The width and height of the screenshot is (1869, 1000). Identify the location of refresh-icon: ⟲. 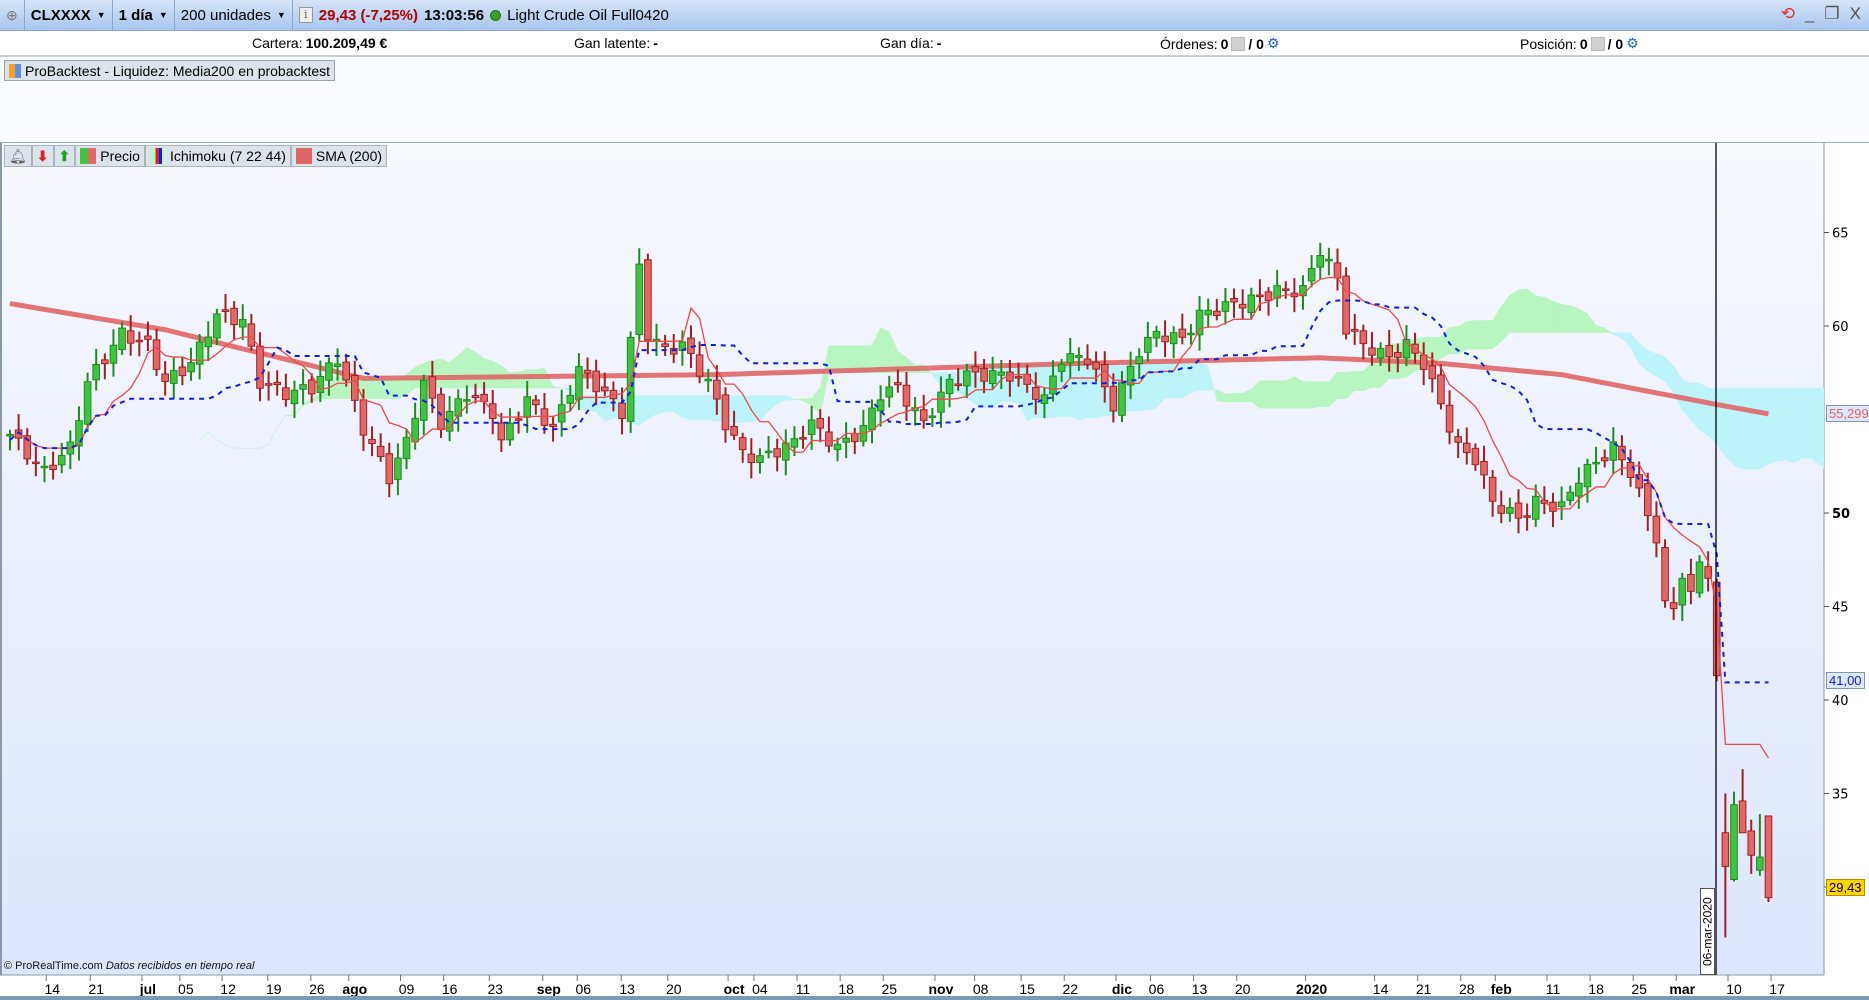
(1788, 14).